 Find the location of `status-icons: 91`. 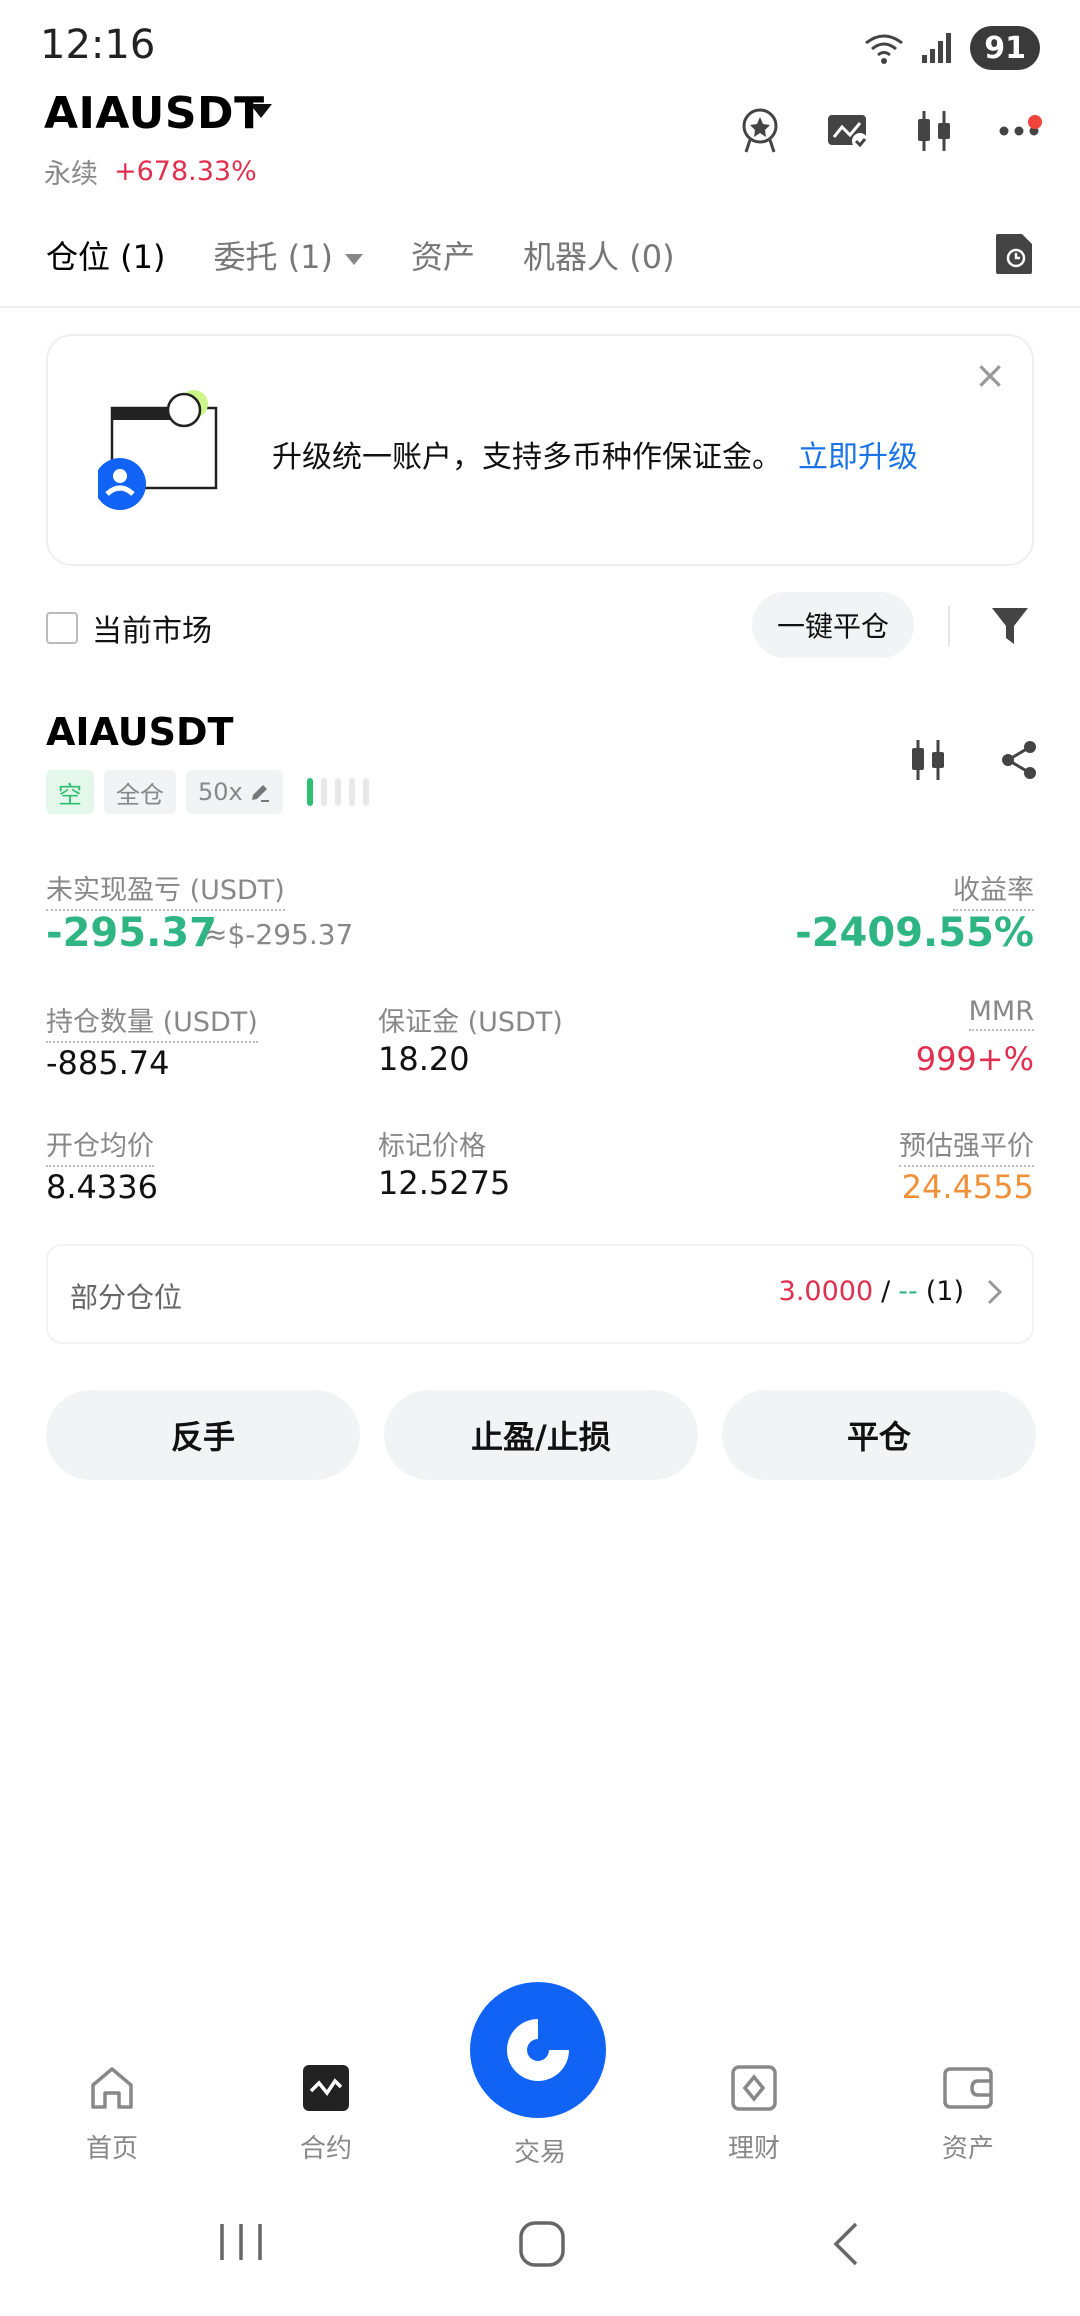

status-icons: 91 is located at coordinates (951, 48).